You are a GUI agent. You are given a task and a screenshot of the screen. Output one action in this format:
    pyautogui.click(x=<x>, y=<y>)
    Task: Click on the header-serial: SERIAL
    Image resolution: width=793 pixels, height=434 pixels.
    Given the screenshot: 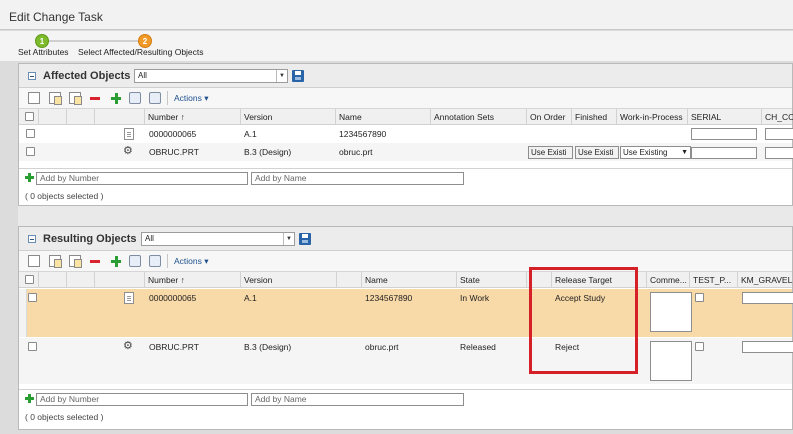 What is the action you would take?
    pyautogui.click(x=725, y=117)
    